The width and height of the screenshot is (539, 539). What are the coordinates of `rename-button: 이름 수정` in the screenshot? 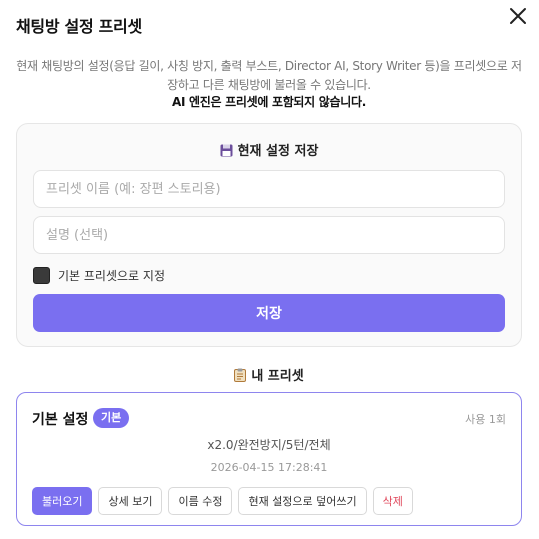 It's located at (200, 501).